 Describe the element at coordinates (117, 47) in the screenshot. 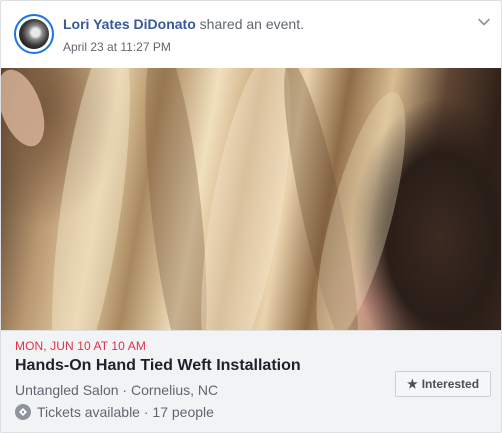

I see `post-timestamp: April 23 at 11:27 PM` at that location.